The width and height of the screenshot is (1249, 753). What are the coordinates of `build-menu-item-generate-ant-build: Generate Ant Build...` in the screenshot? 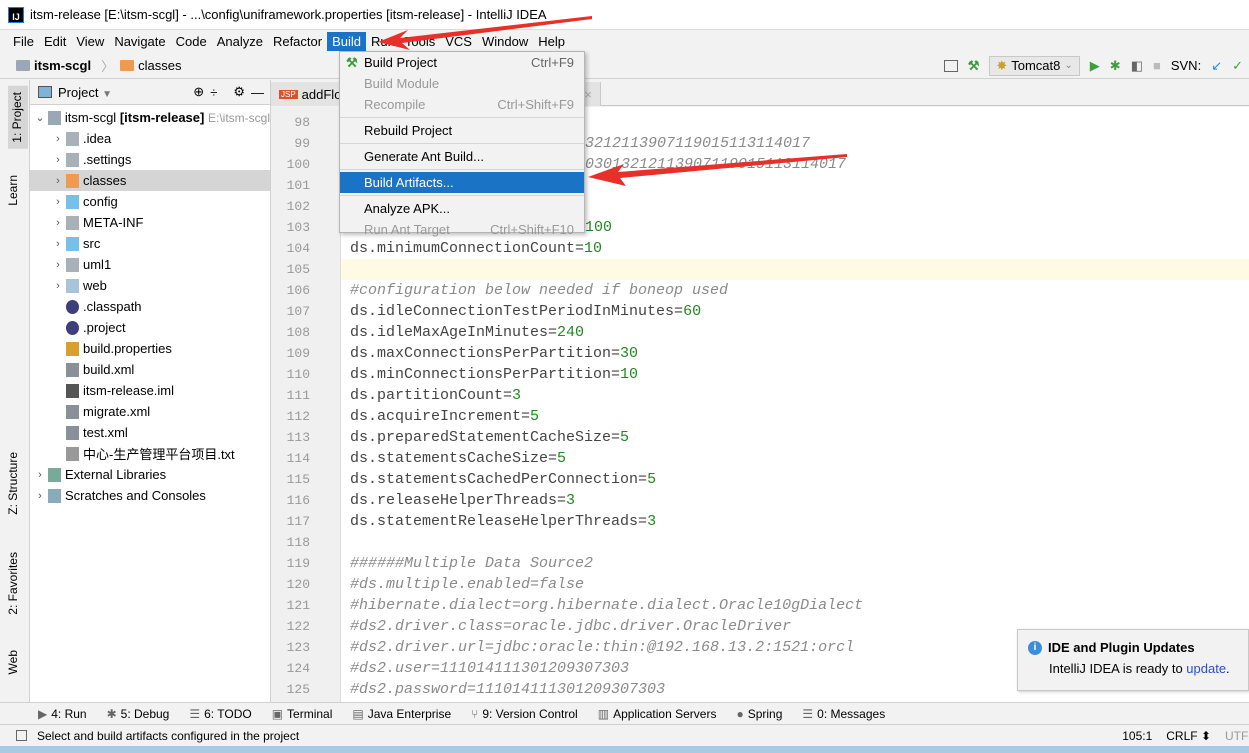 It's located at (462, 156).